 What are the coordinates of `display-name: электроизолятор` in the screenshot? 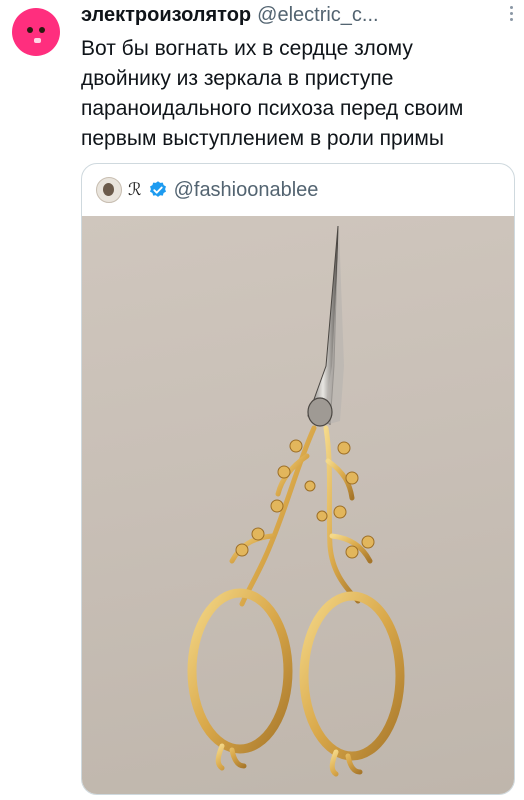 It's located at (166, 15).